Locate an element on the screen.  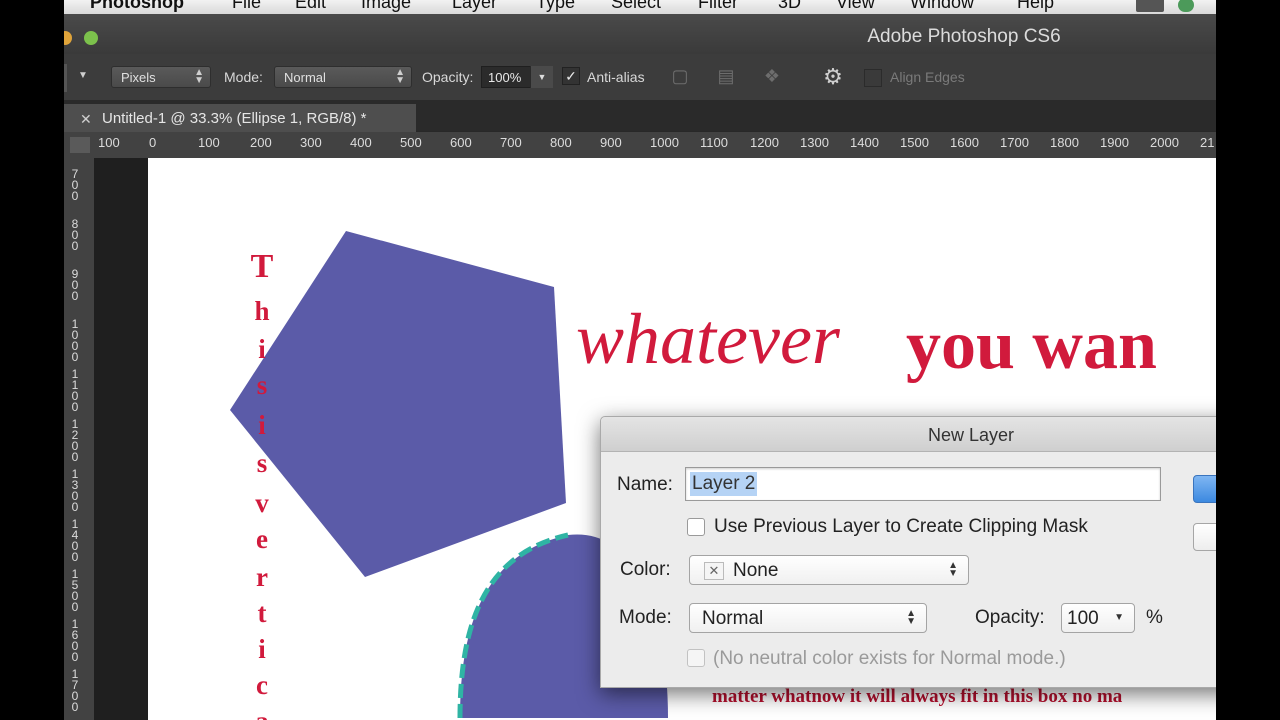
vertical-ruler-label: 800 is located at coordinates (75, 235).